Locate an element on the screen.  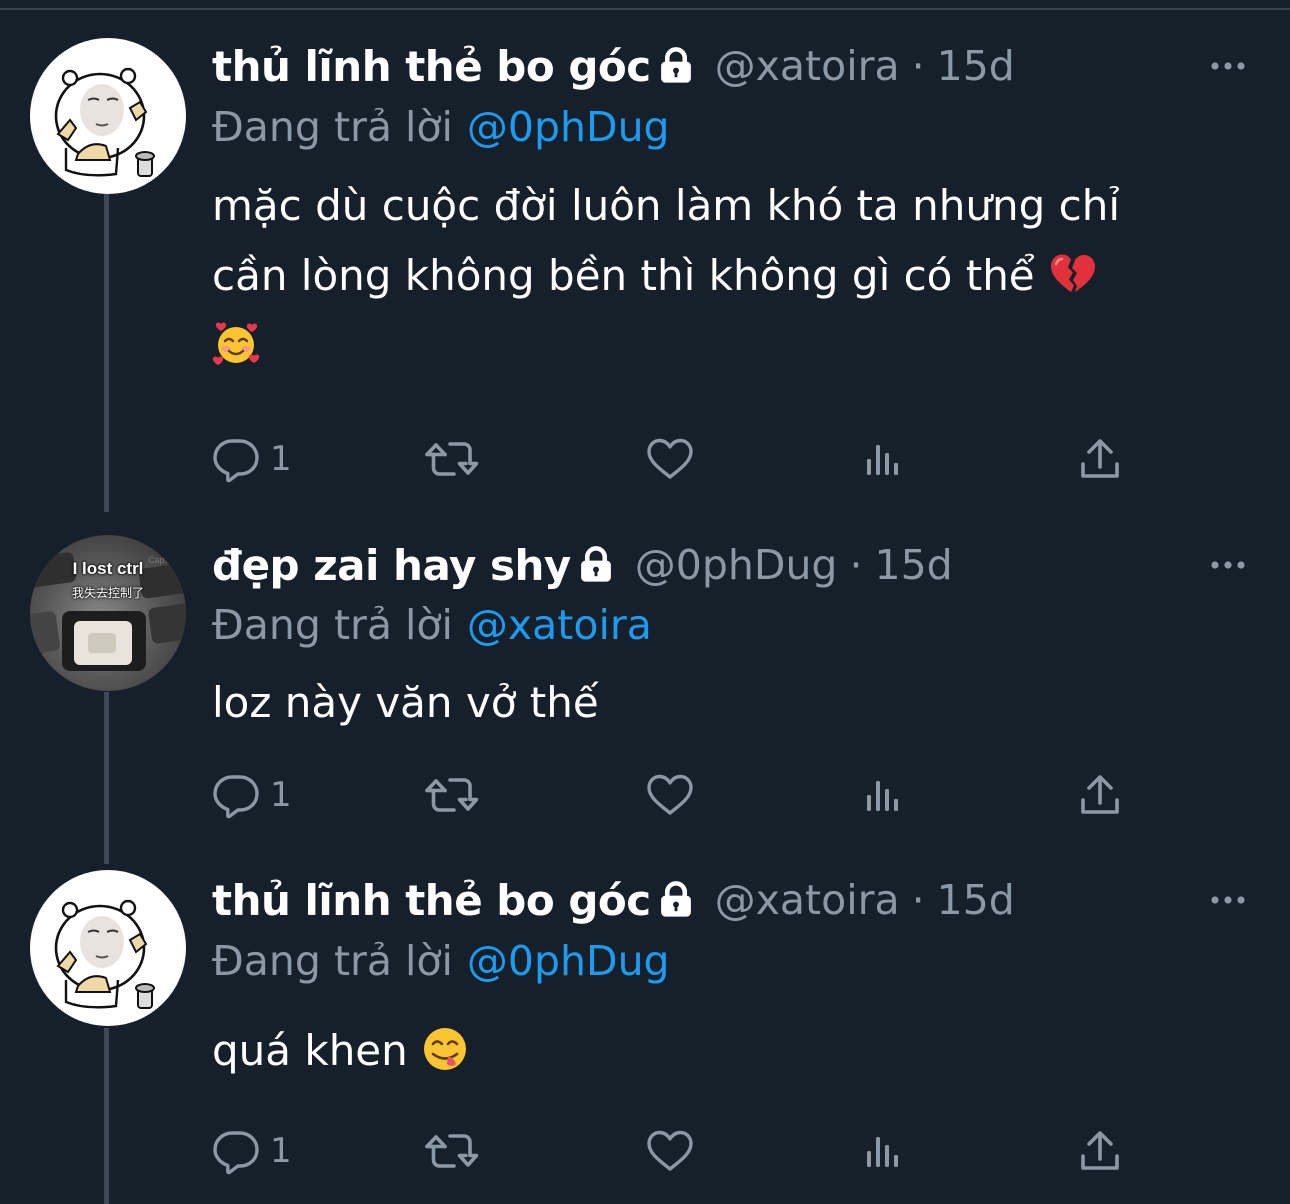
tweet-text: quá khen is located at coordinates (737, 1051).